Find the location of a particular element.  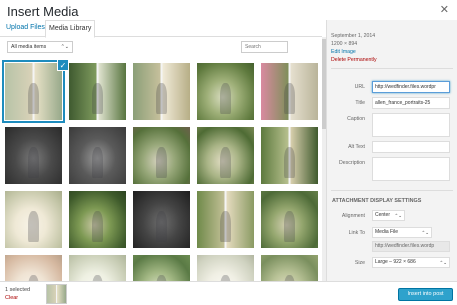

size-value: Large – 922 × 686 is located at coordinates (395, 262).